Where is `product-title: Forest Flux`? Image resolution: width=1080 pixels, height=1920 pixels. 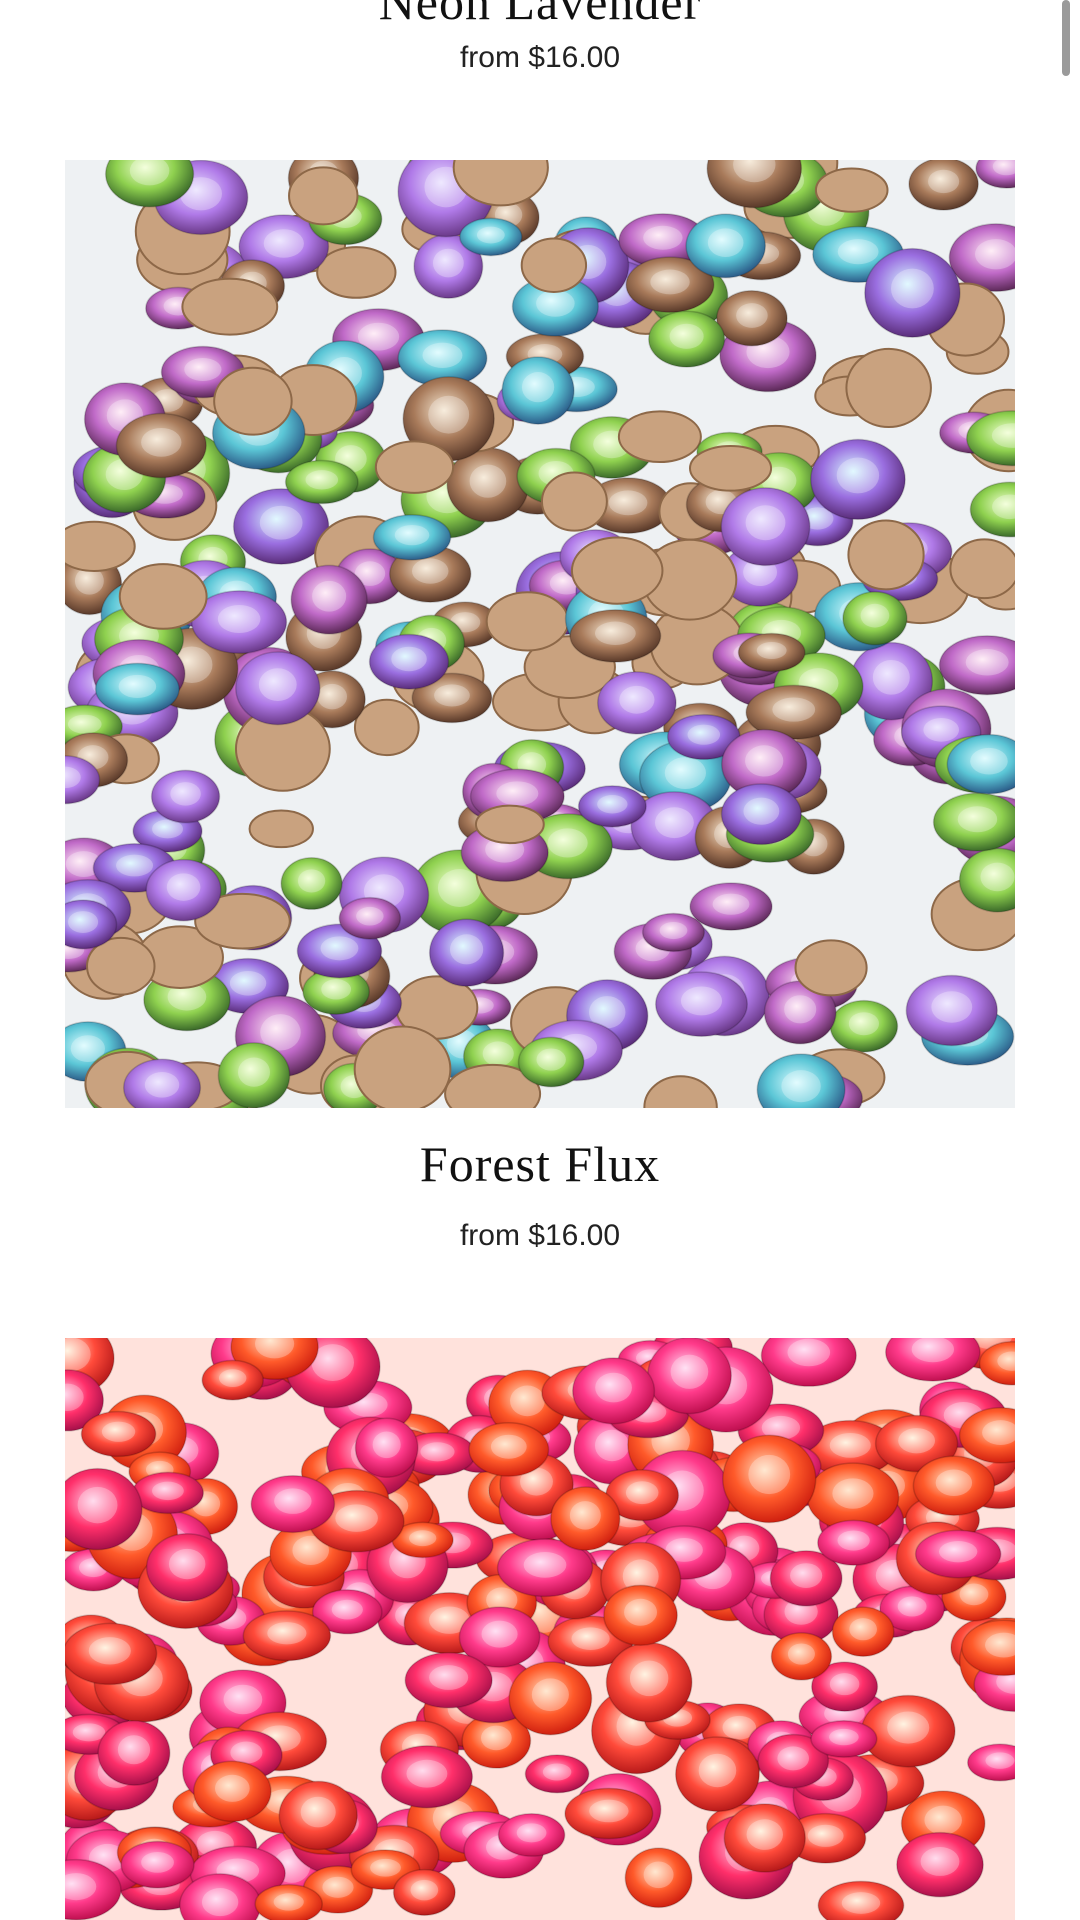
product-title: Forest Flux is located at coordinates (540, 1164).